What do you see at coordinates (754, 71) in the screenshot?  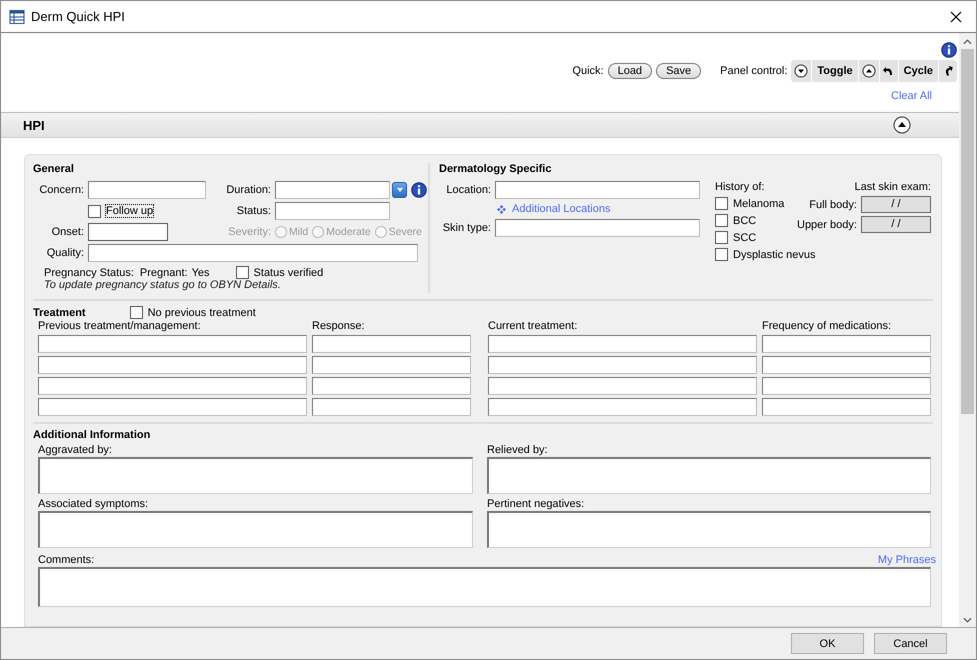 I see `panel-control-label: Panel control:` at bounding box center [754, 71].